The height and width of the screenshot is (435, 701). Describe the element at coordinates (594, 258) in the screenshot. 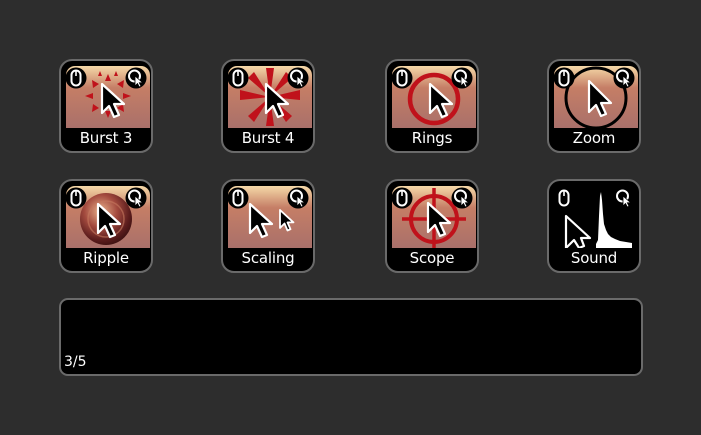

I see `effect-label: Sound` at that location.